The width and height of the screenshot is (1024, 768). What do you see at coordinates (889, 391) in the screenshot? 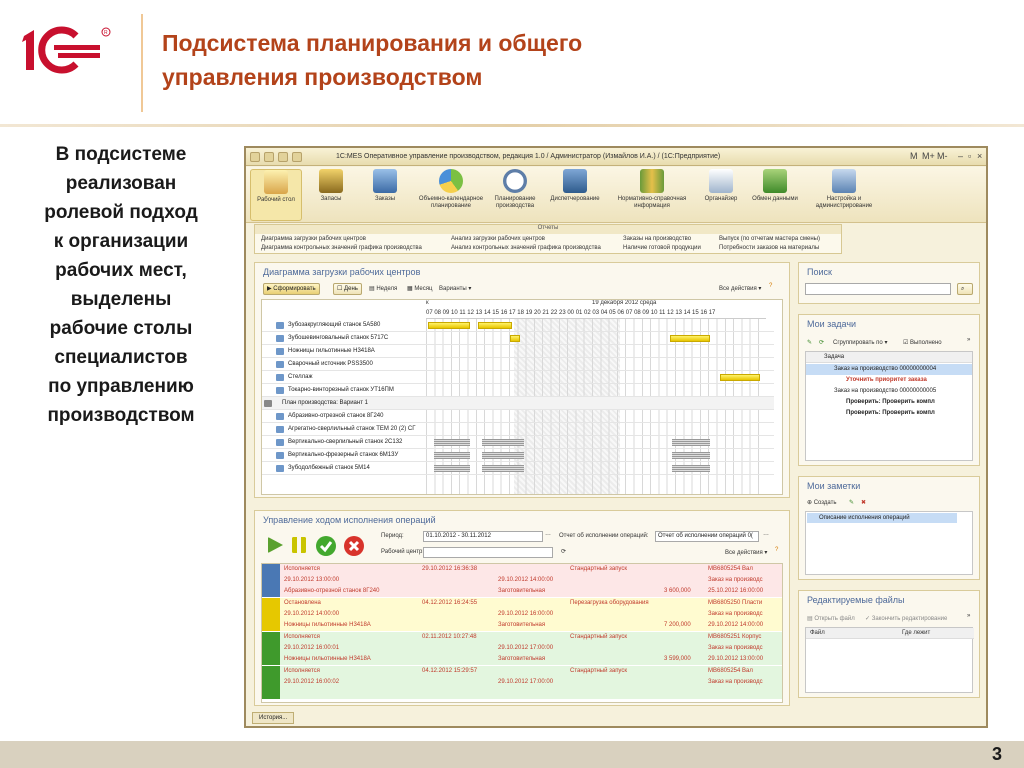
I see `task-item: Заказ на производство 00000000005` at bounding box center [889, 391].